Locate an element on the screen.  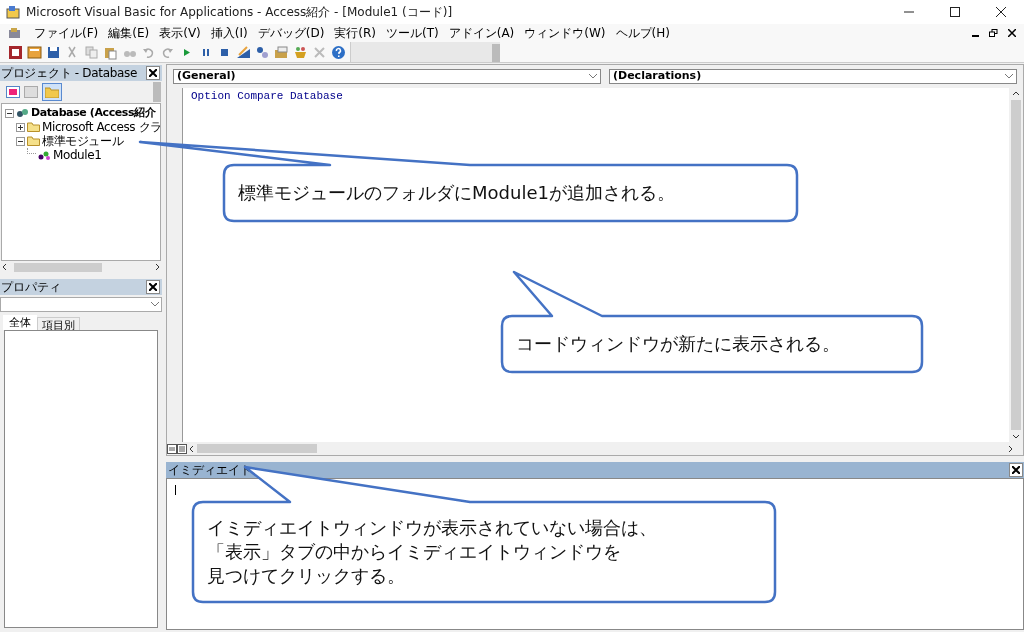
menu-item: ツール(T) is located at coordinates (412, 33).